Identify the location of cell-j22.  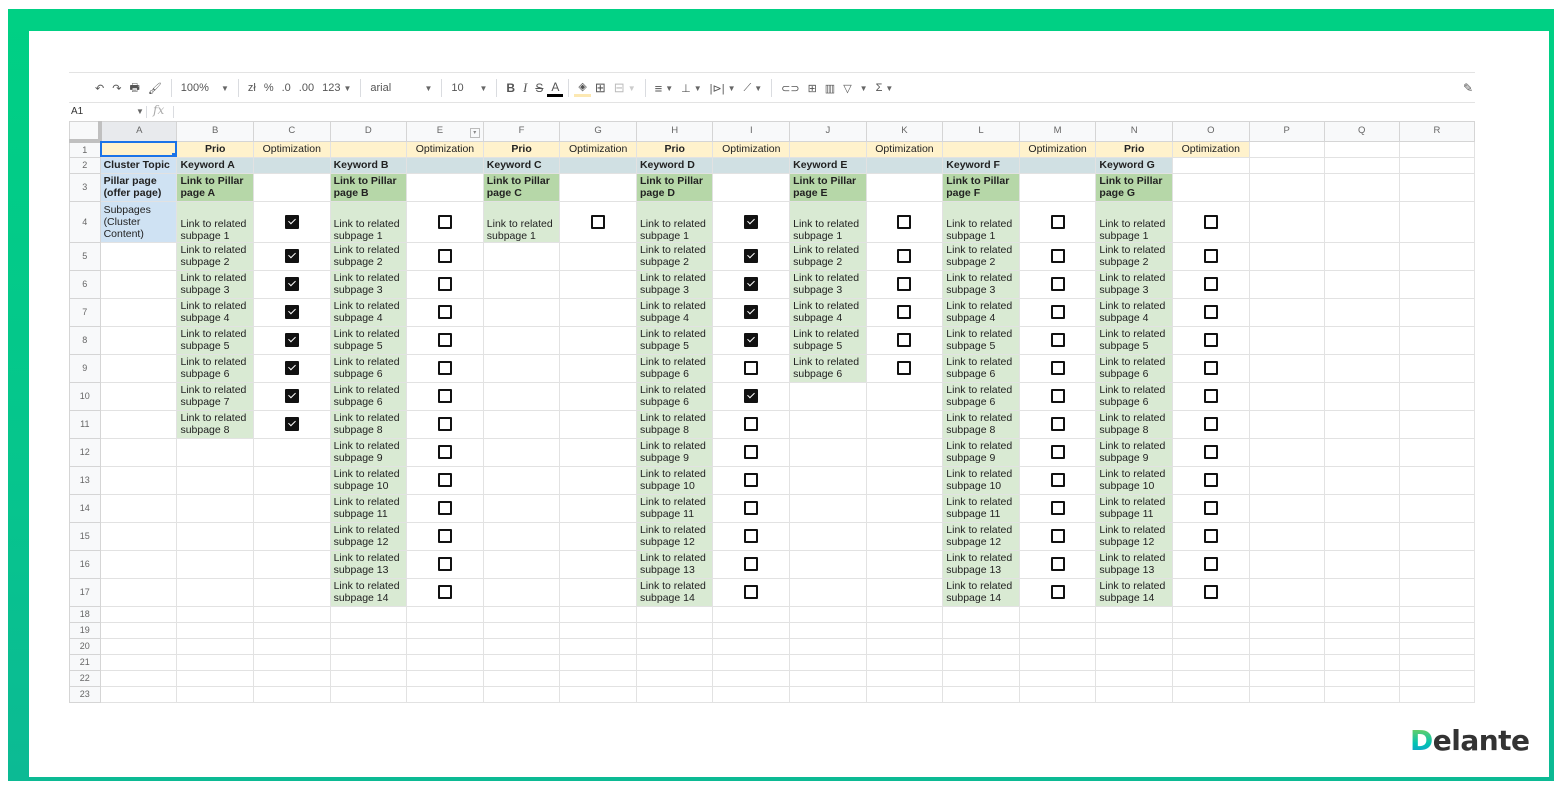
(828, 678).